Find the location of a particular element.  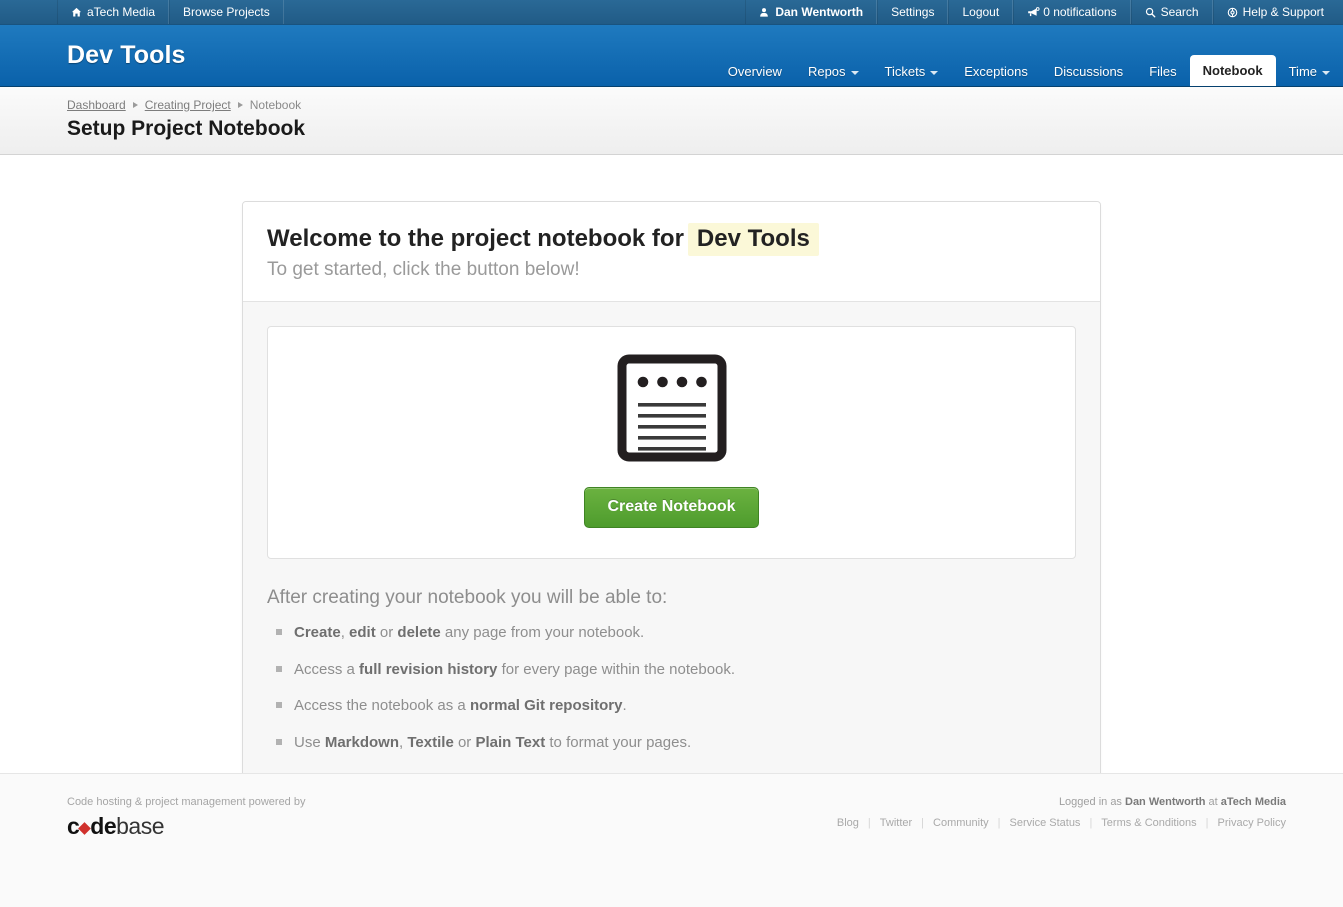

nav-repos: Repos is located at coordinates (833, 72).